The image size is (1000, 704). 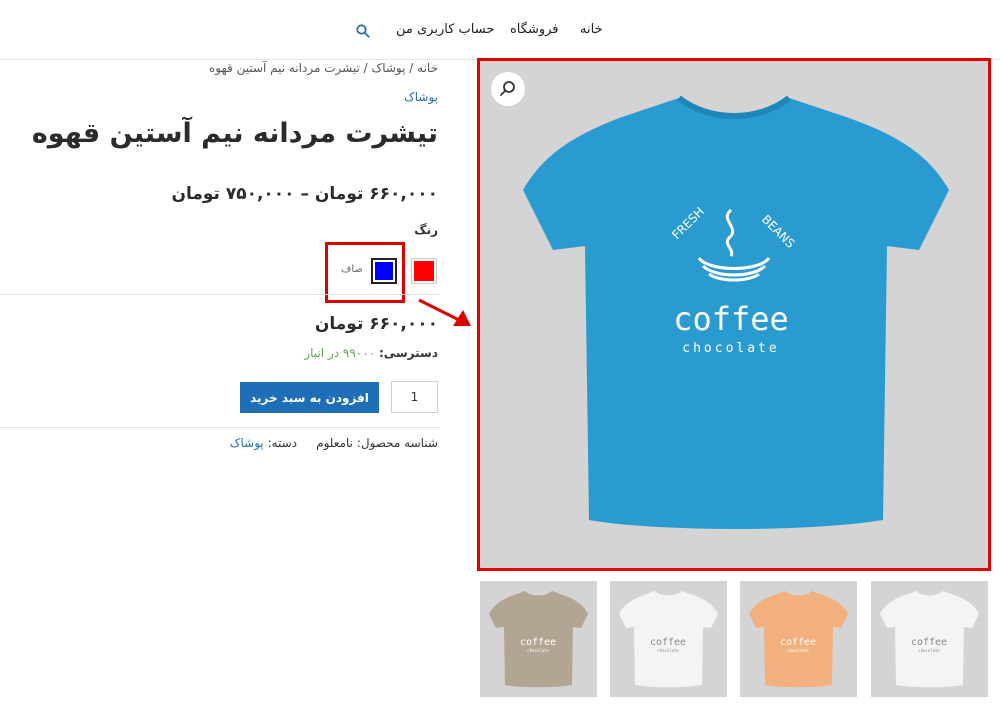 I want to click on sku-value: نامعلوم, so click(x=334, y=443).